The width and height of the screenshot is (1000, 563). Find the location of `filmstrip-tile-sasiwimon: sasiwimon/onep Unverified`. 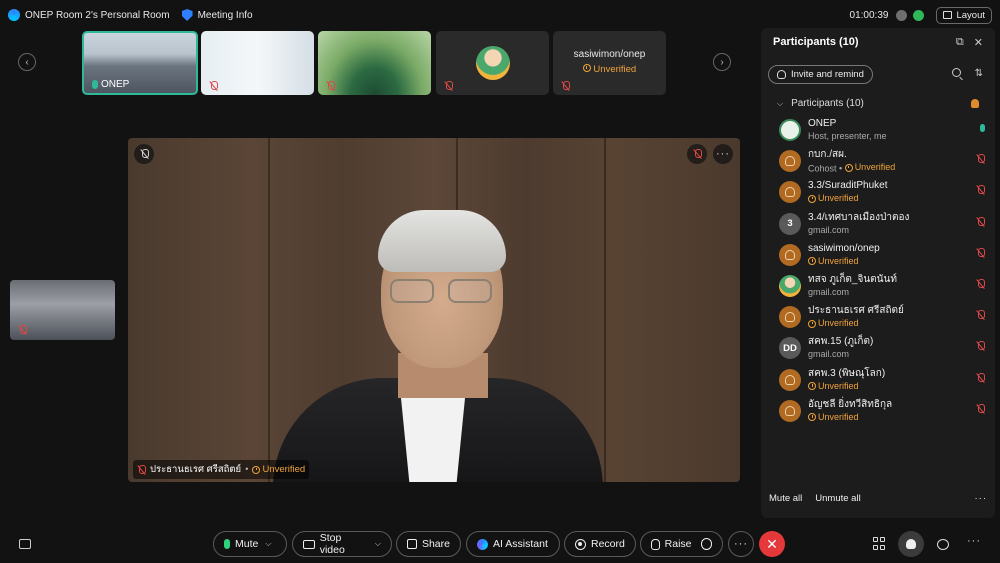

filmstrip-tile-sasiwimon: sasiwimon/onep Unverified is located at coordinates (609, 63).